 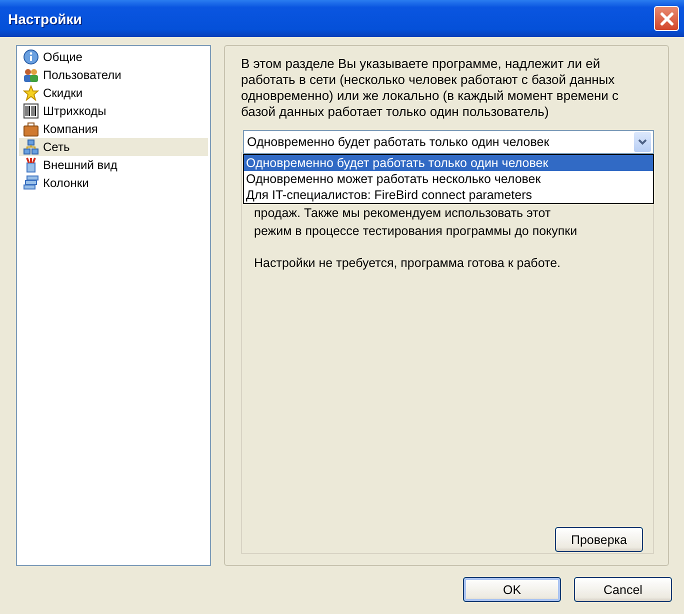 I want to click on check-button: Проверка, so click(x=599, y=539).